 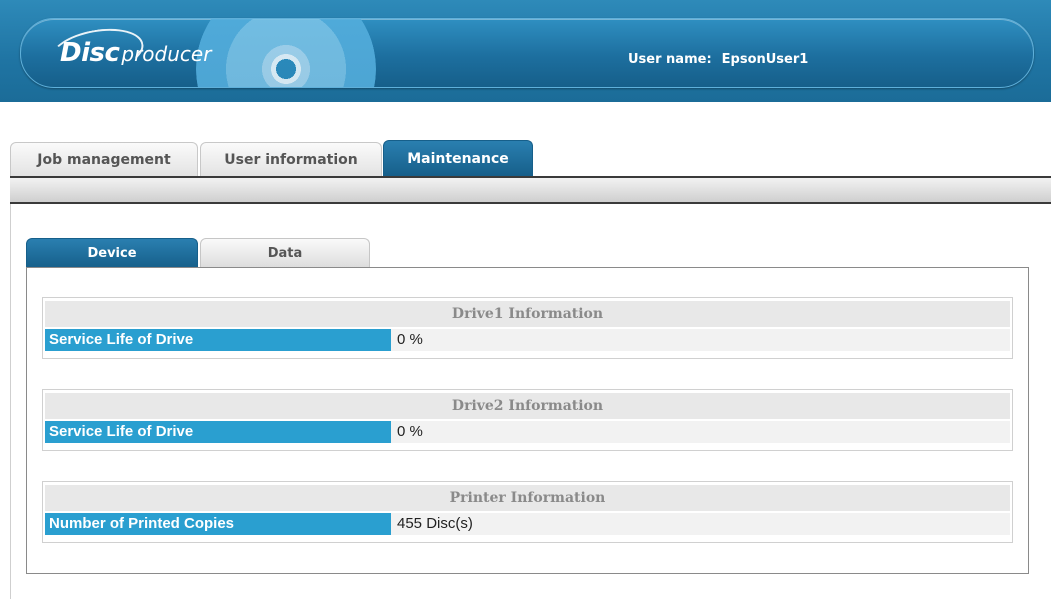 I want to click on drive1-service-life-label: Service Life of Drive, so click(x=218, y=340).